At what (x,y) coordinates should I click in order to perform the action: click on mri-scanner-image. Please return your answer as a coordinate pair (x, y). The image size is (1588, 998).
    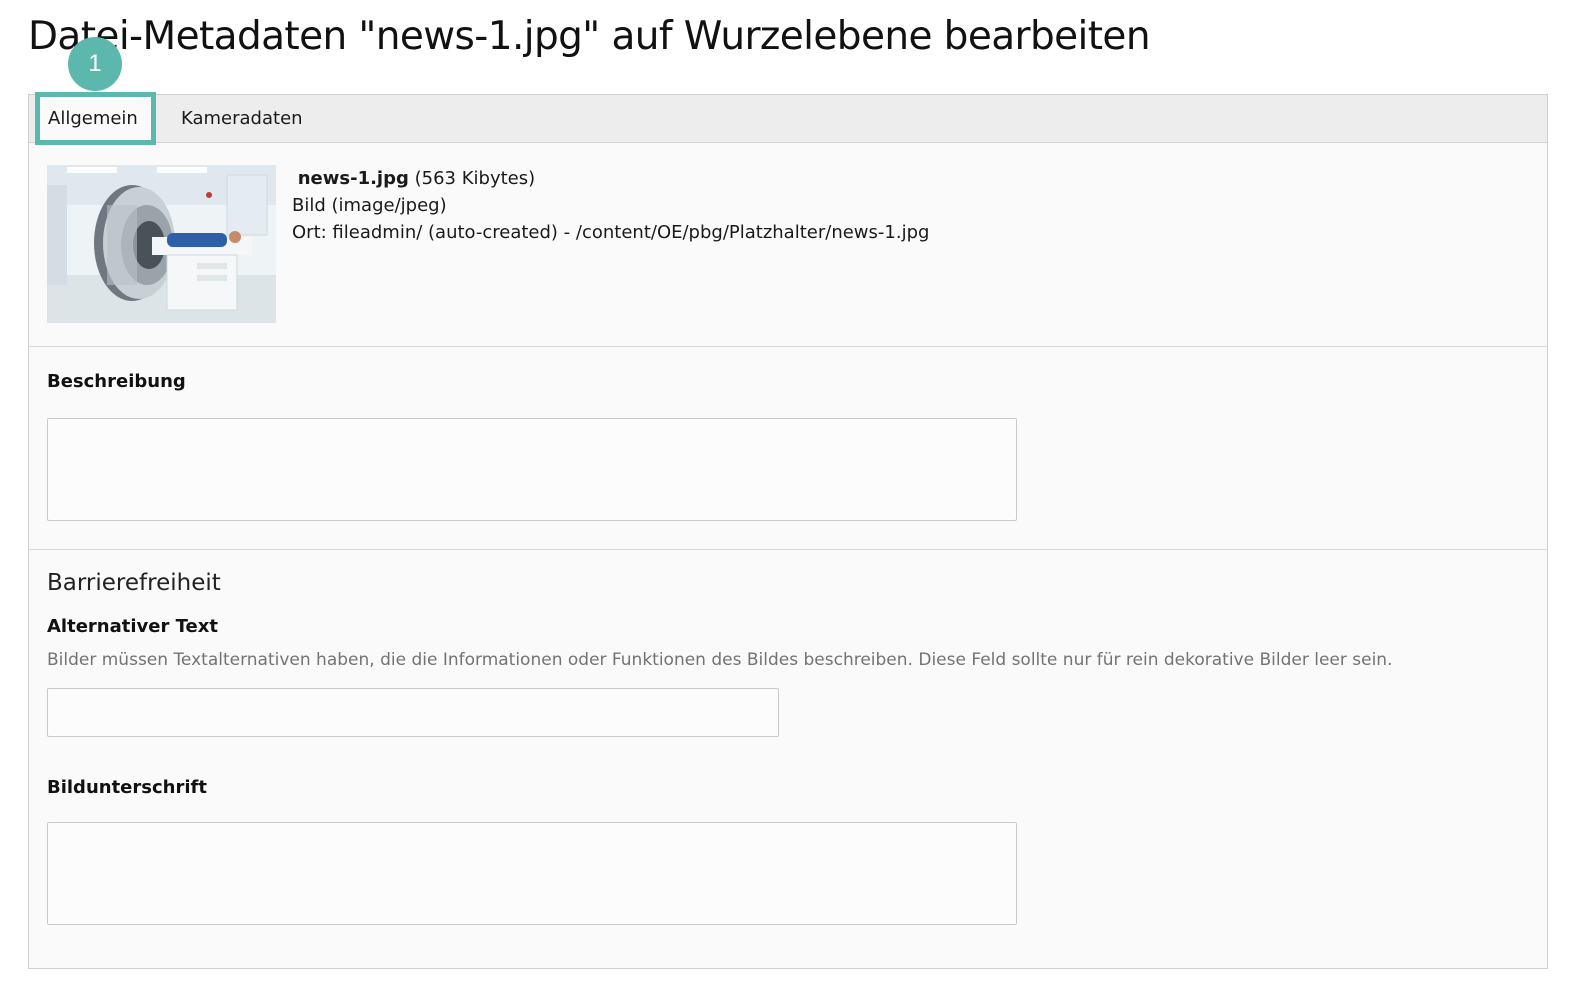
    Looking at the image, I should click on (161, 244).